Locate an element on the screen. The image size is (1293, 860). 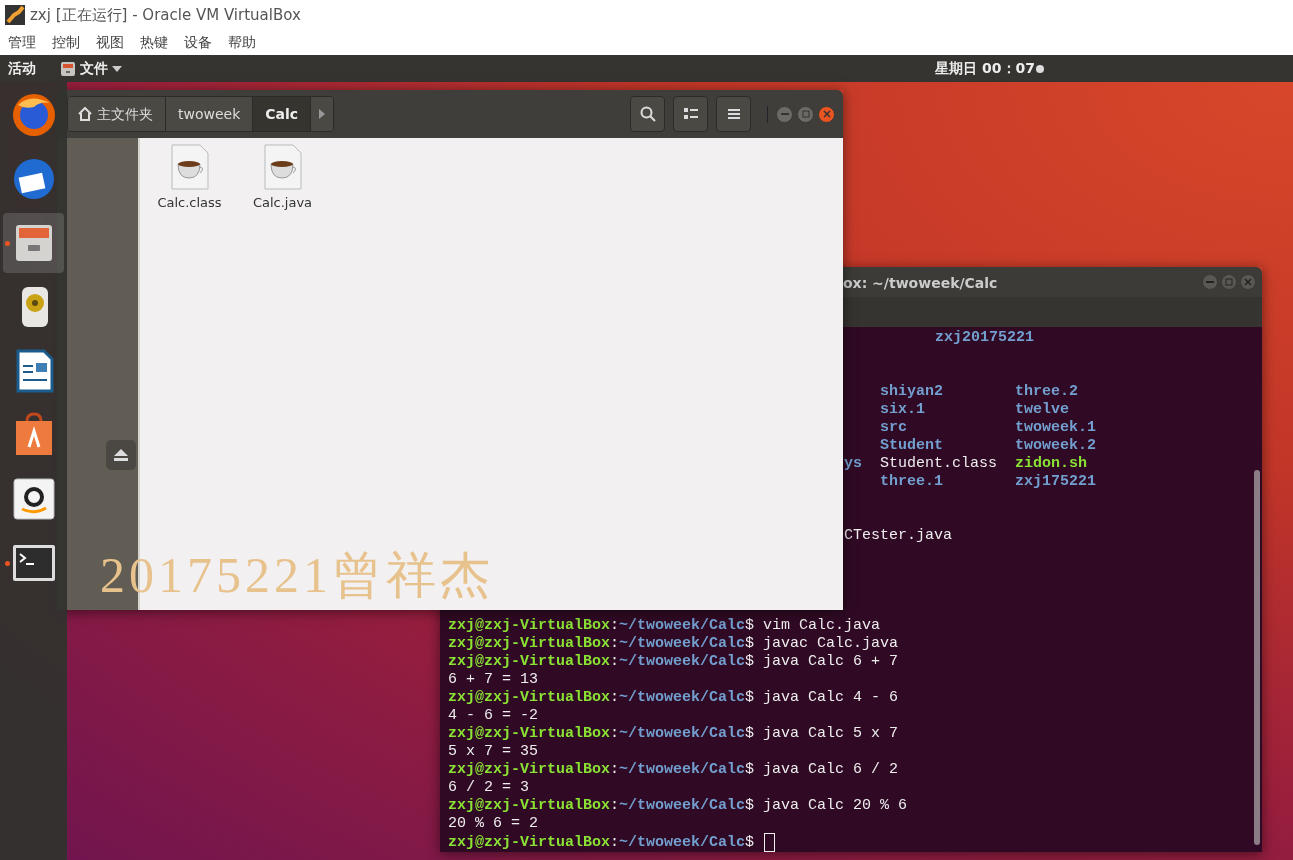
terminal-line: zxj@zxj-VirtualBox:~/twoweek/Calc$ java Calc 6 / 2 is located at coordinates (673, 769).